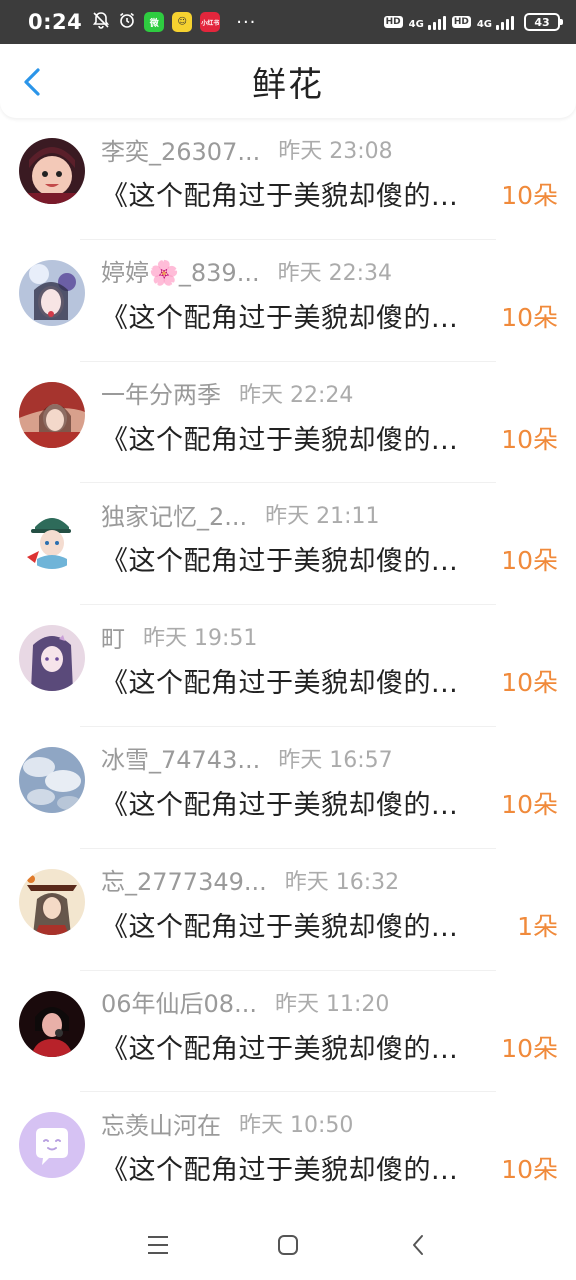 The width and height of the screenshot is (576, 1280). I want to click on user-name: 忘羡山河在, so click(161, 1123).